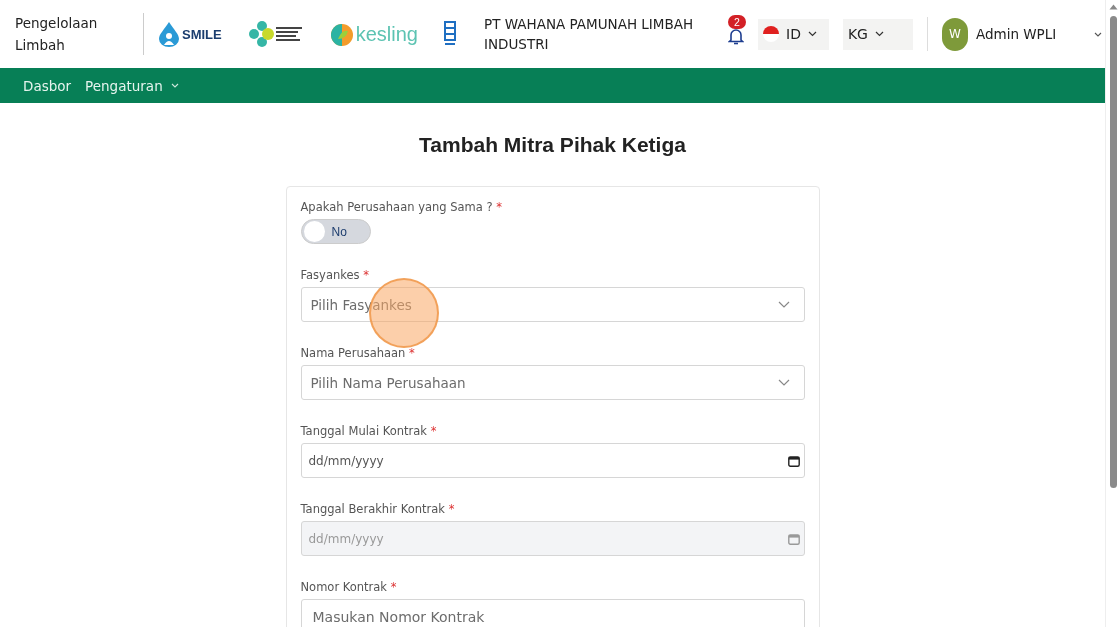 The image size is (1120, 627). Describe the element at coordinates (552, 613) in the screenshot. I see `input-field: Masukan Nomor Kontrak` at that location.